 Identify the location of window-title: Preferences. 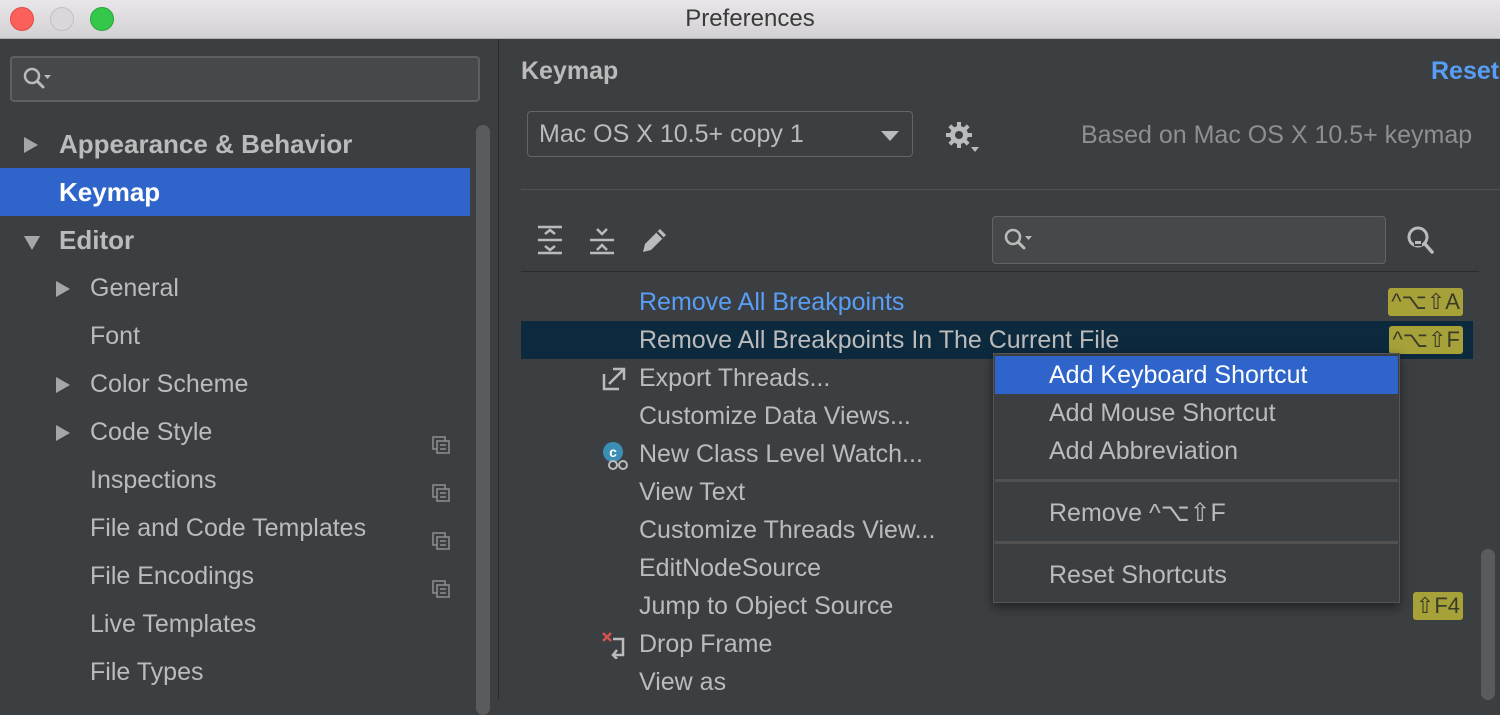
(750, 18).